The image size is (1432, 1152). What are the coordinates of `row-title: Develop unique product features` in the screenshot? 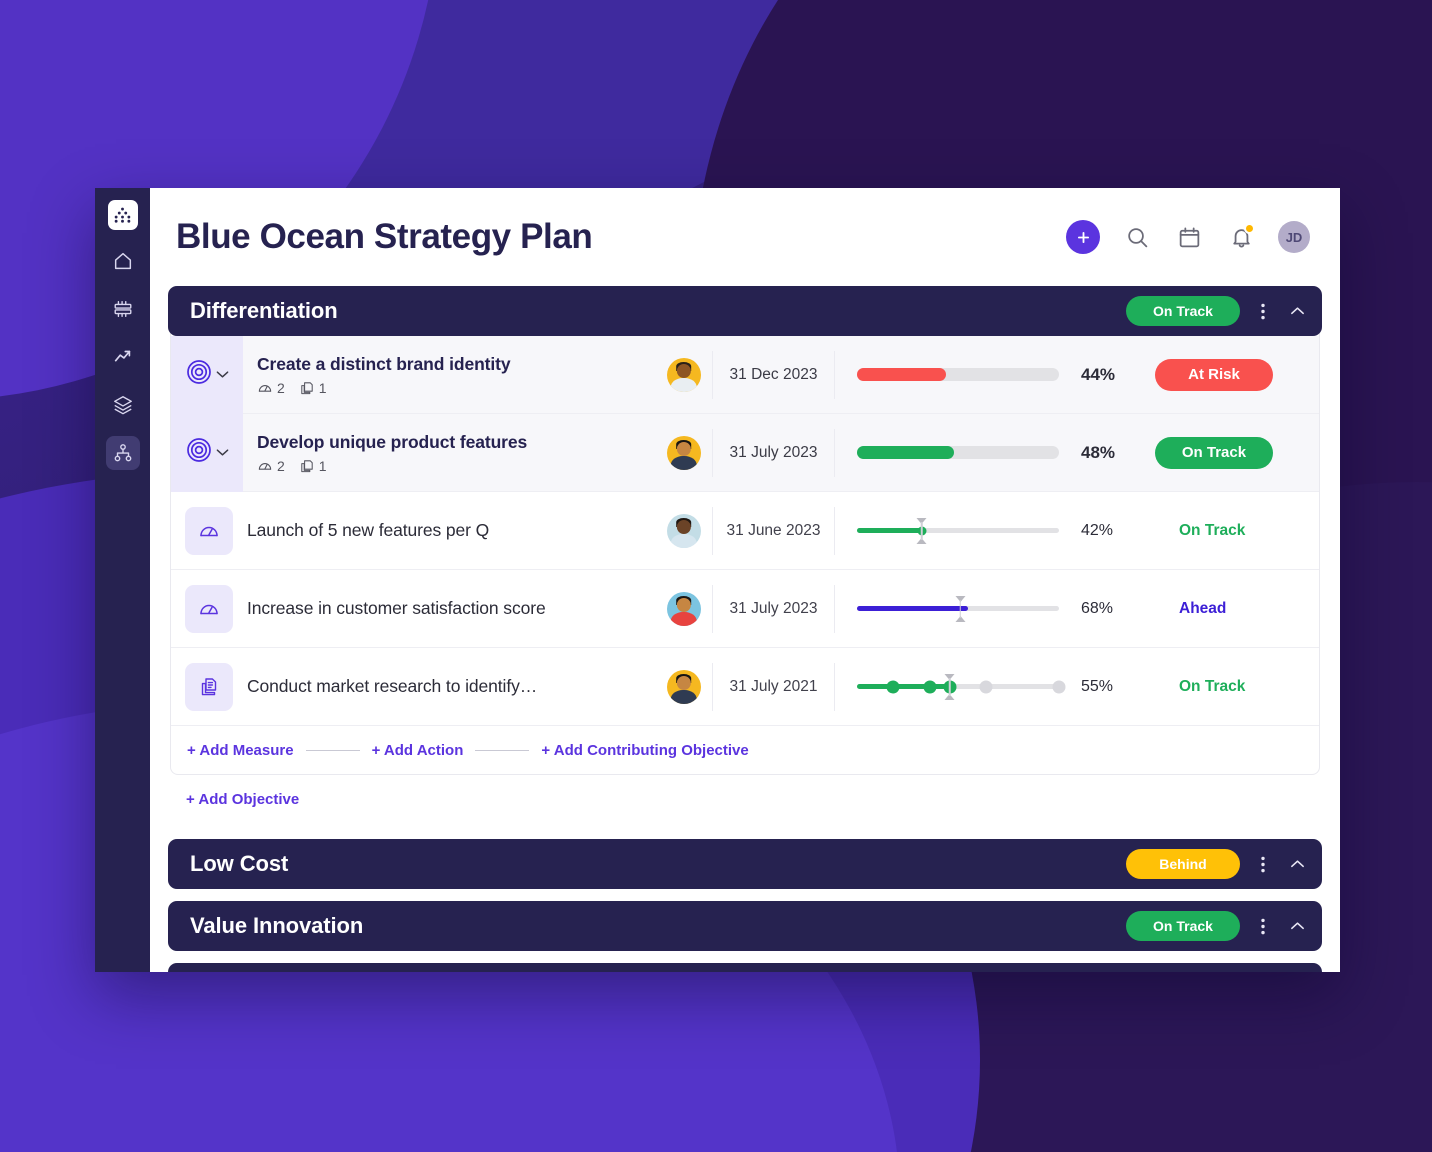 It's located at (392, 441).